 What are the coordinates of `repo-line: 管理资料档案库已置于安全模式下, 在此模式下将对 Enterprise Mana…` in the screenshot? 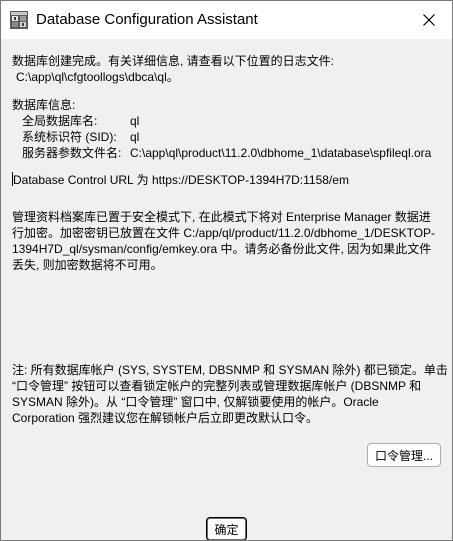 It's located at (221, 217).